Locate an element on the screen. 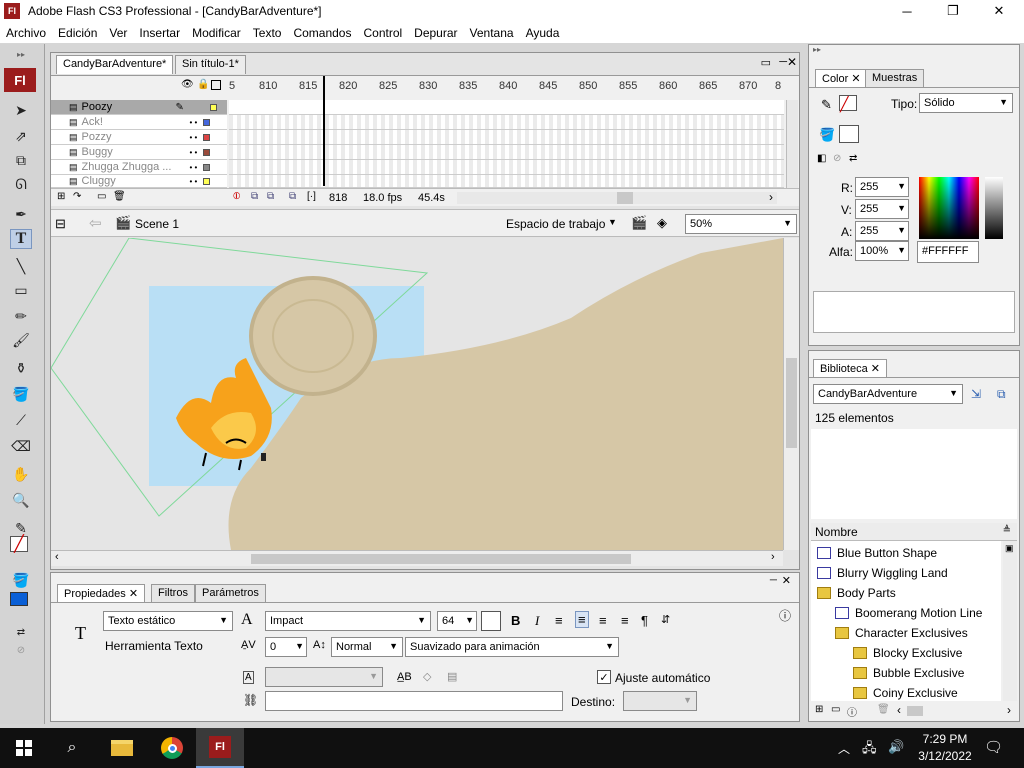 This screenshot has width=1024, height=768. center-frame-icon: ⦶ is located at coordinates (236, 196).